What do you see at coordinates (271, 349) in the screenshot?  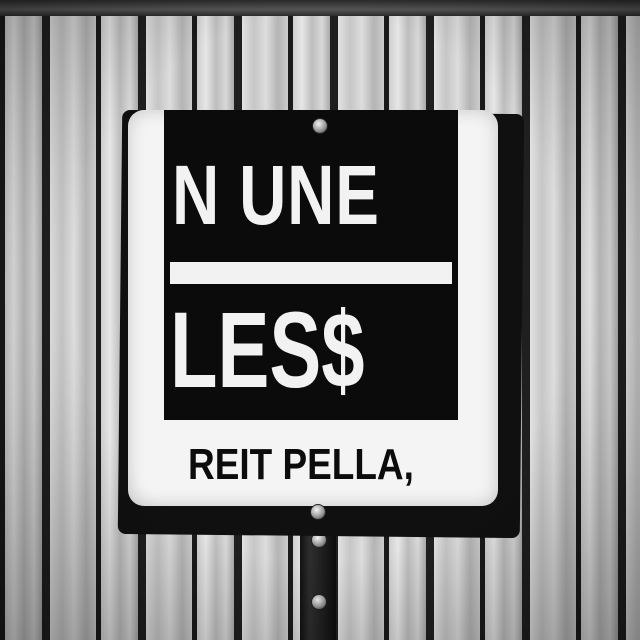 I see `sign-text-line-2: LES$ $Y` at bounding box center [271, 349].